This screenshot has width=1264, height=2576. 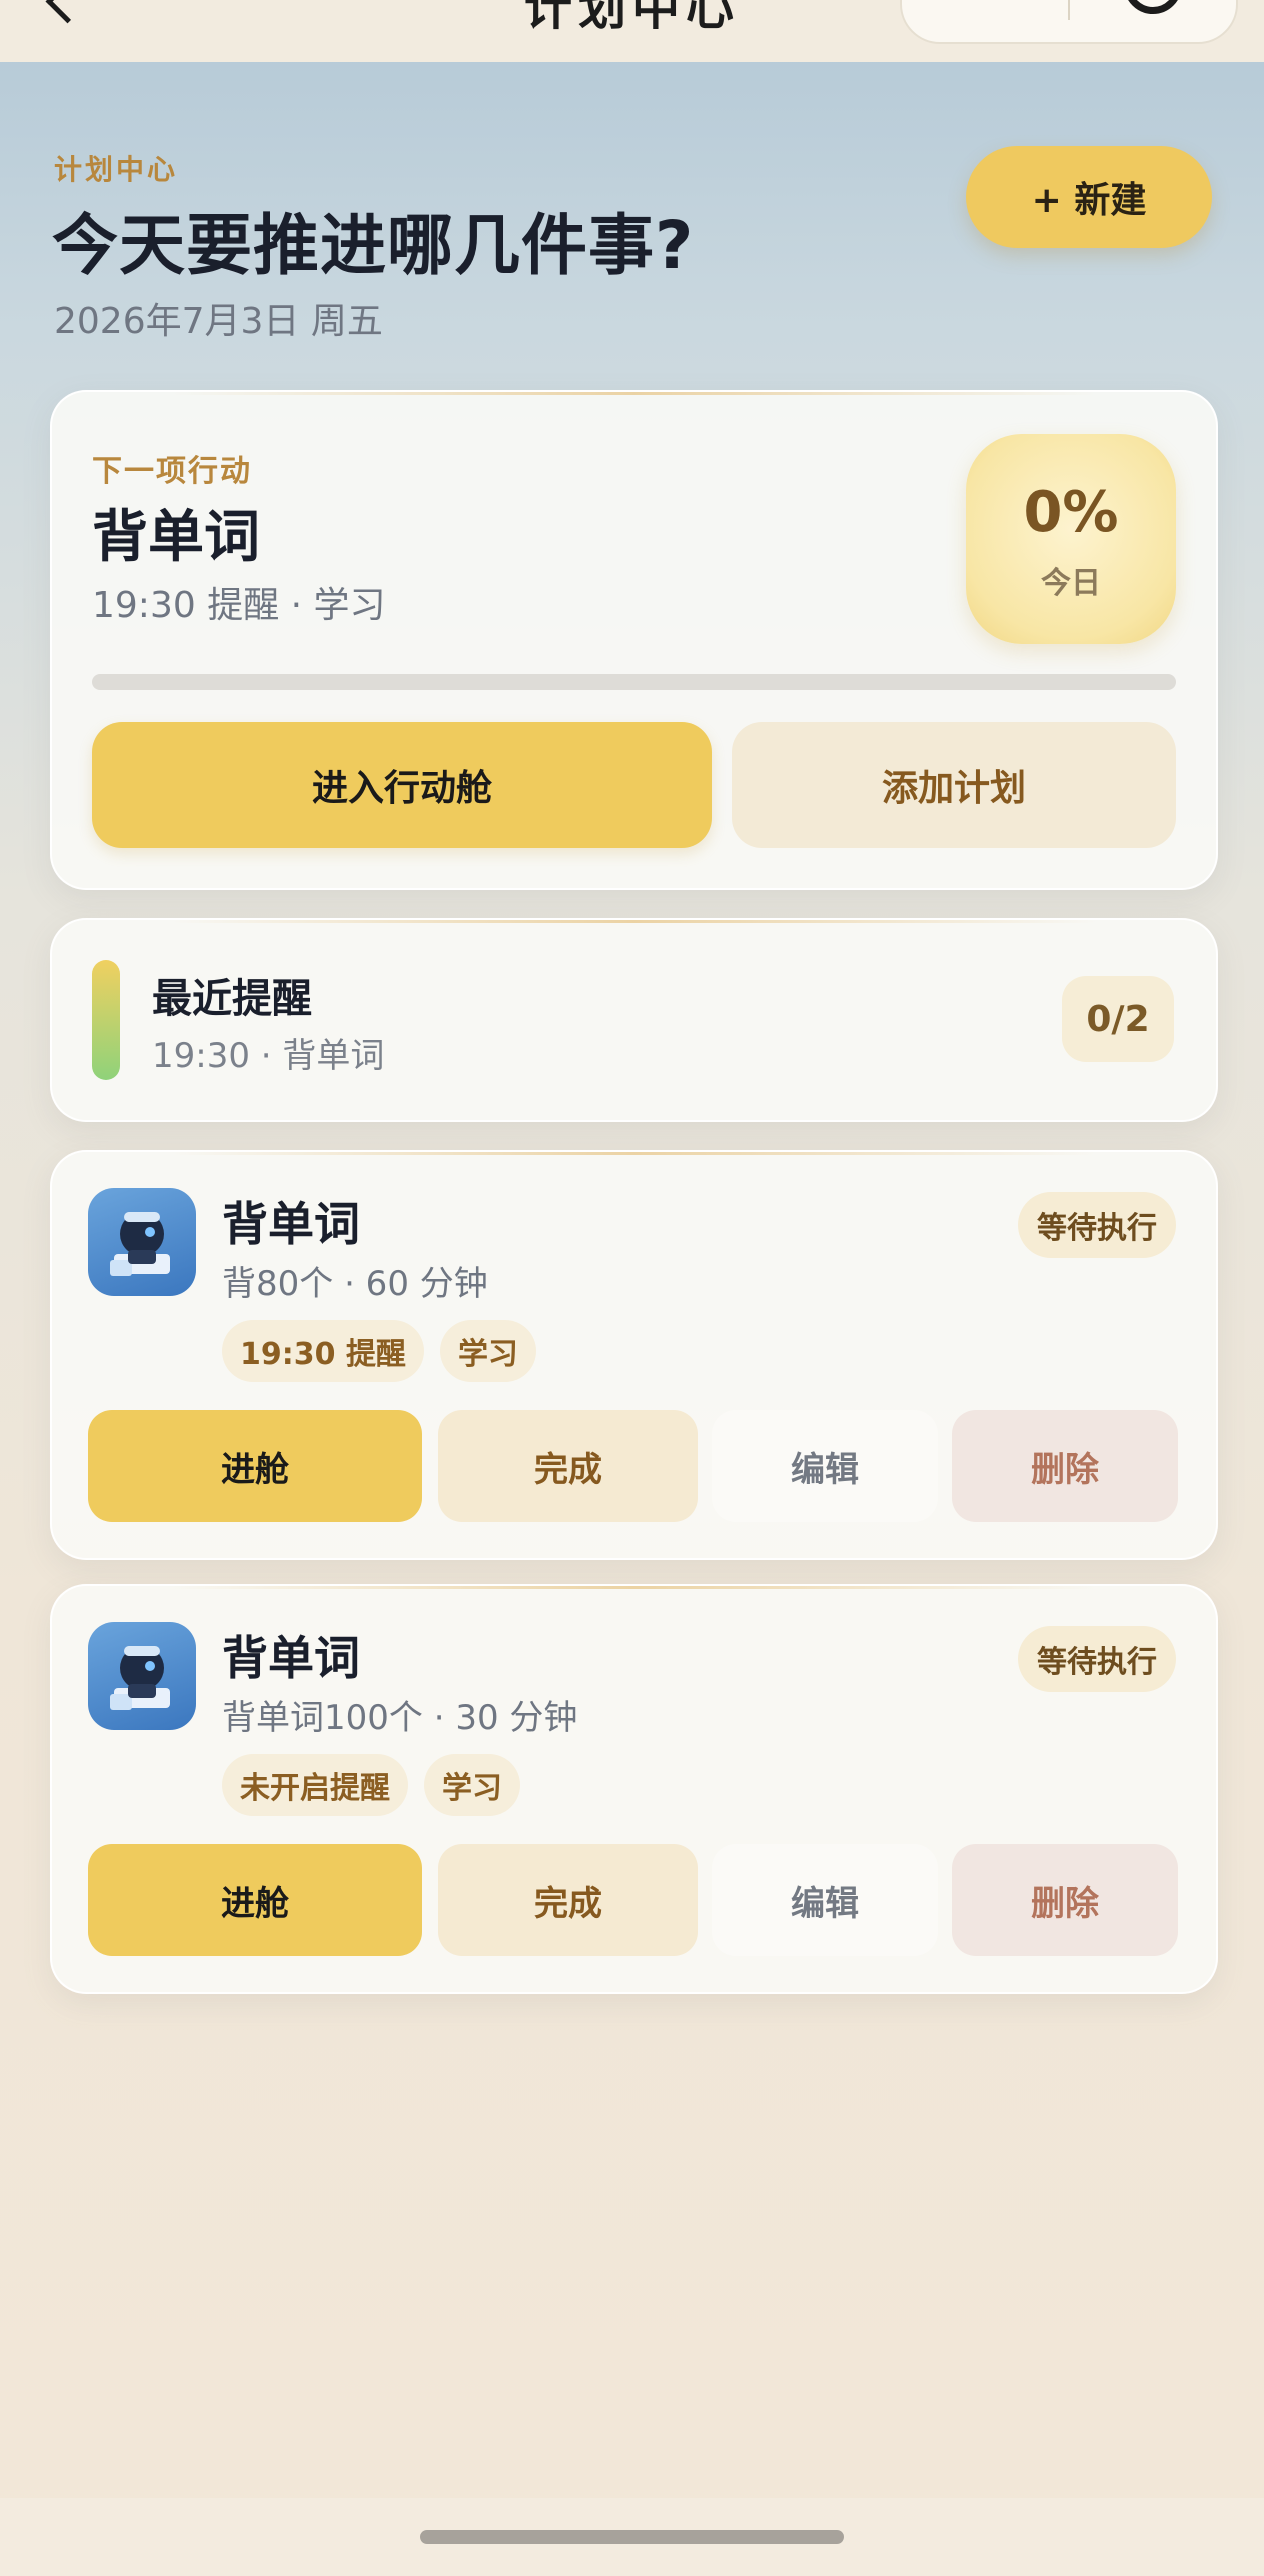 I want to click on plan-tag-reminder: 19:30 提醒, so click(x=323, y=1351).